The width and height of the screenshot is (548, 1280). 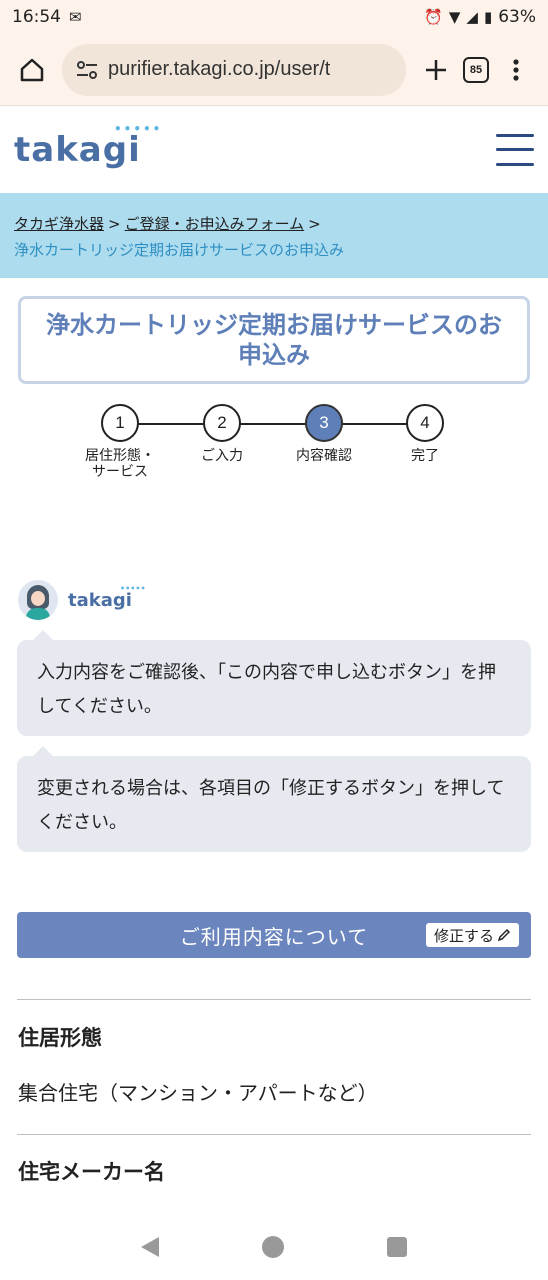 I want to click on progress-stepper: 1 居住形態・サービス 2 ご入力 3 内容確認 4 完了, so click(x=275, y=459).